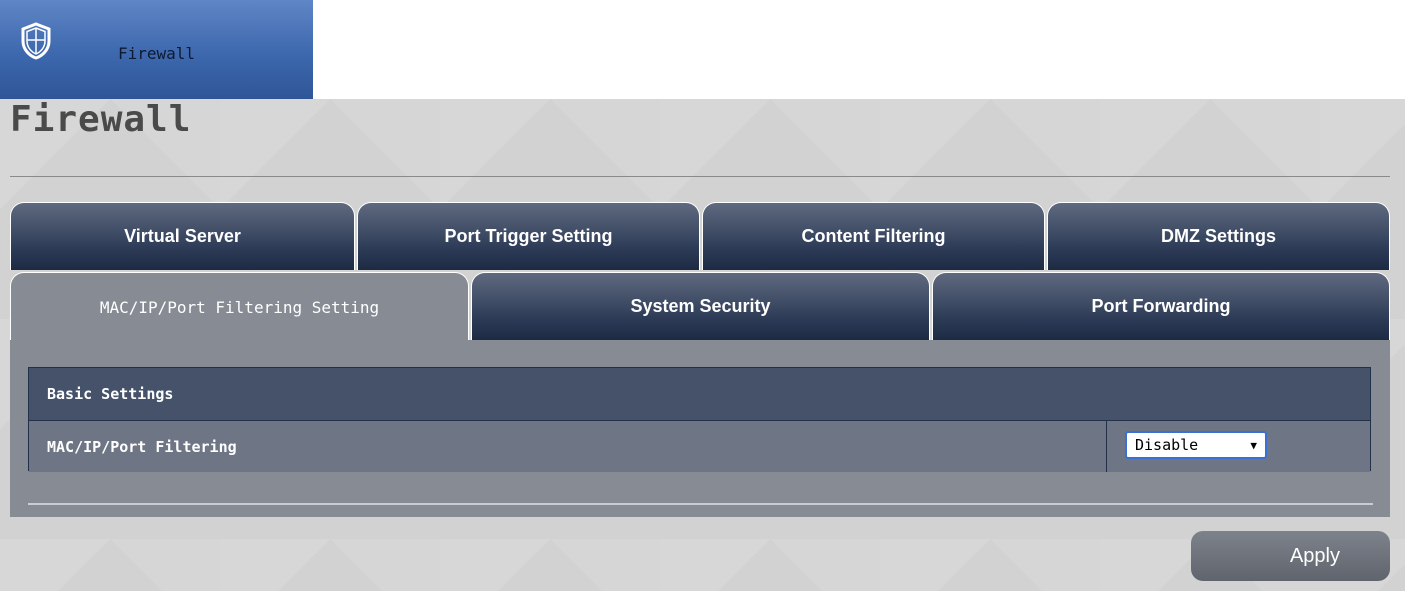 This screenshot has height=591, width=1405. What do you see at coordinates (101, 119) in the screenshot?
I see `page-title: Firewall` at bounding box center [101, 119].